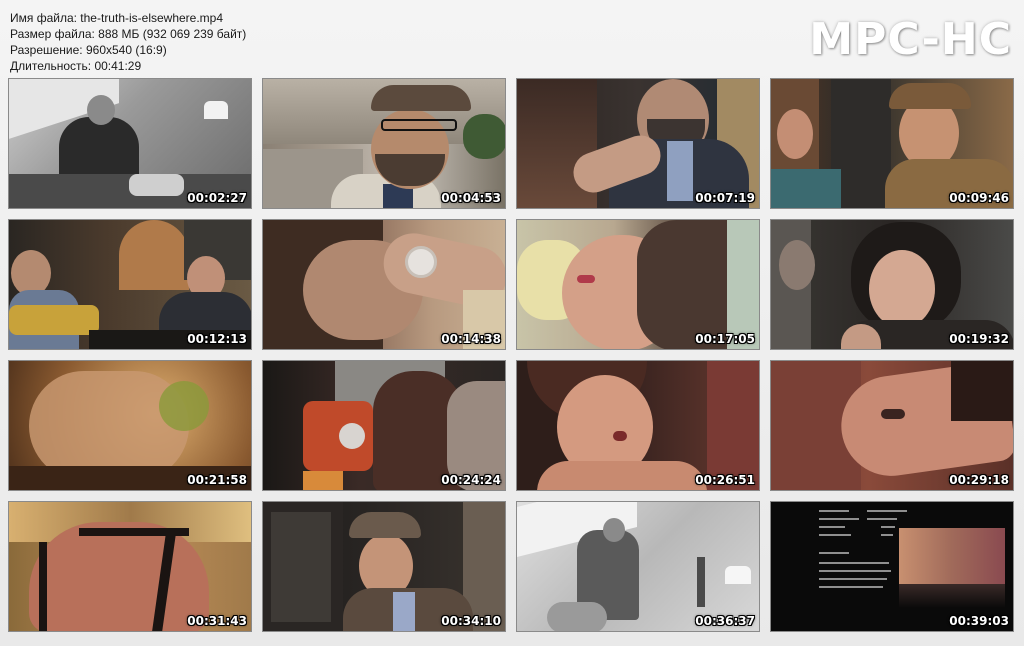  Describe the element at coordinates (88, 50) in the screenshot. I see `resolution-text: Разрешение: 960x540 (16:9)` at that location.